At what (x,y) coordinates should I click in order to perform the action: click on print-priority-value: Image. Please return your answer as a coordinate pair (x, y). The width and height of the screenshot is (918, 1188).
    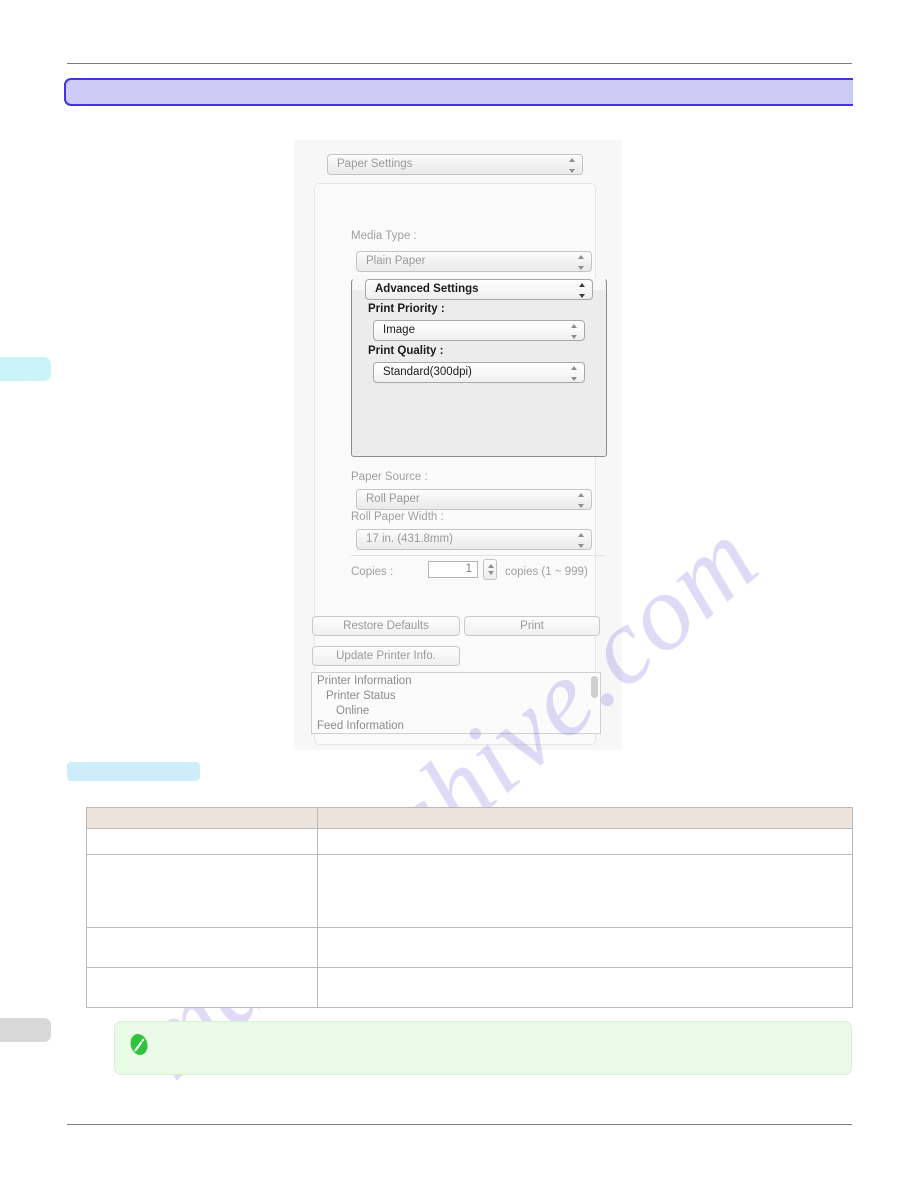
    Looking at the image, I should click on (399, 330).